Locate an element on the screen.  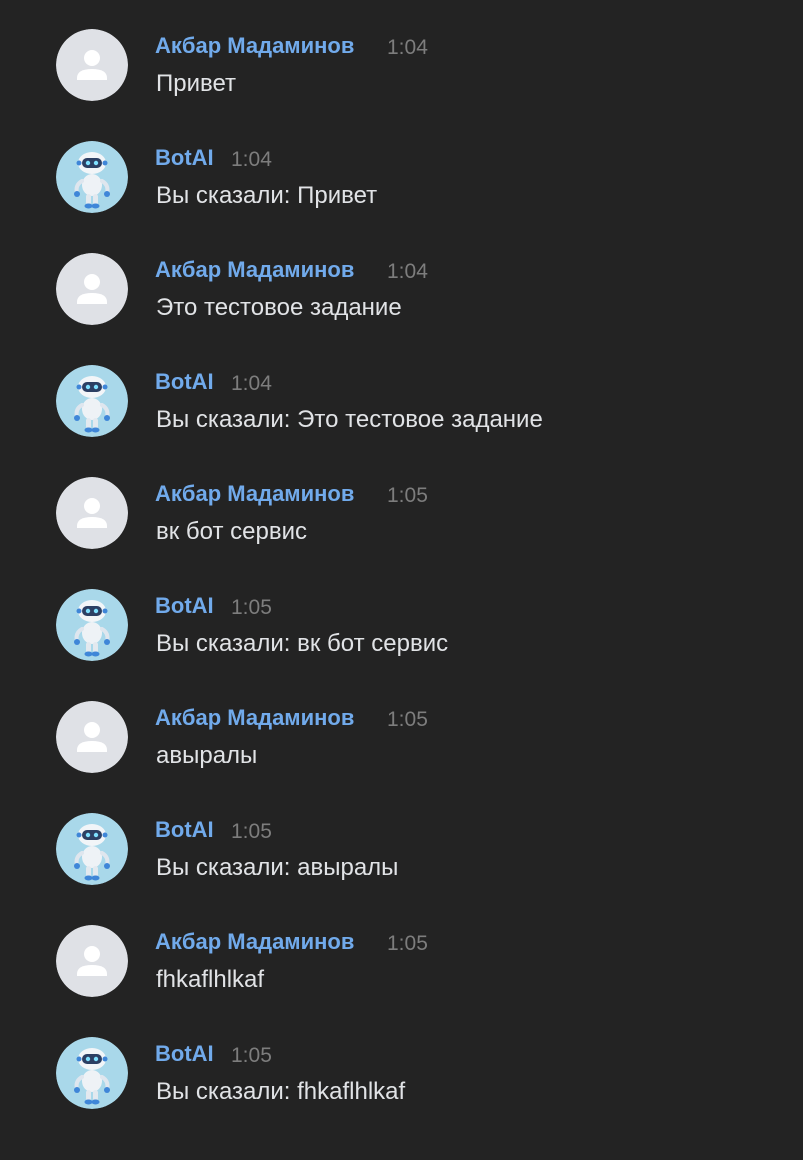
message-text: Это тестовое задание is located at coordinates (279, 307).